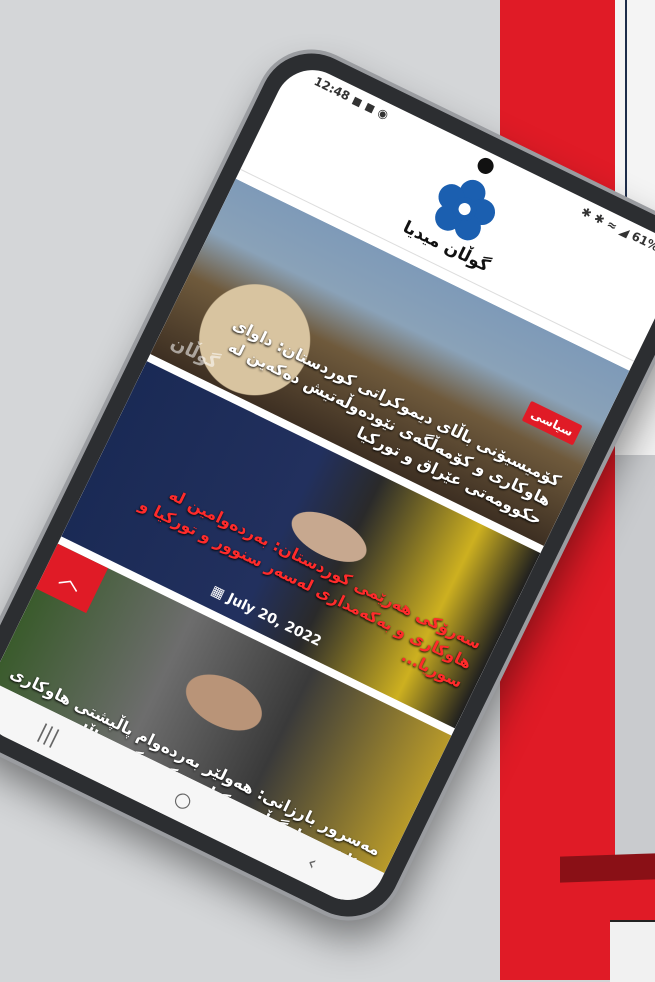 This screenshot has width=655, height=982. Describe the element at coordinates (312, 862) in the screenshot. I see `back-button: ‹` at that location.